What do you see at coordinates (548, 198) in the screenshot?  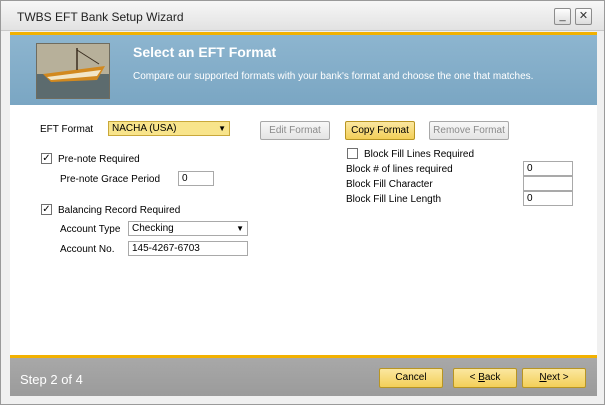 I see `block-length-input: 0` at bounding box center [548, 198].